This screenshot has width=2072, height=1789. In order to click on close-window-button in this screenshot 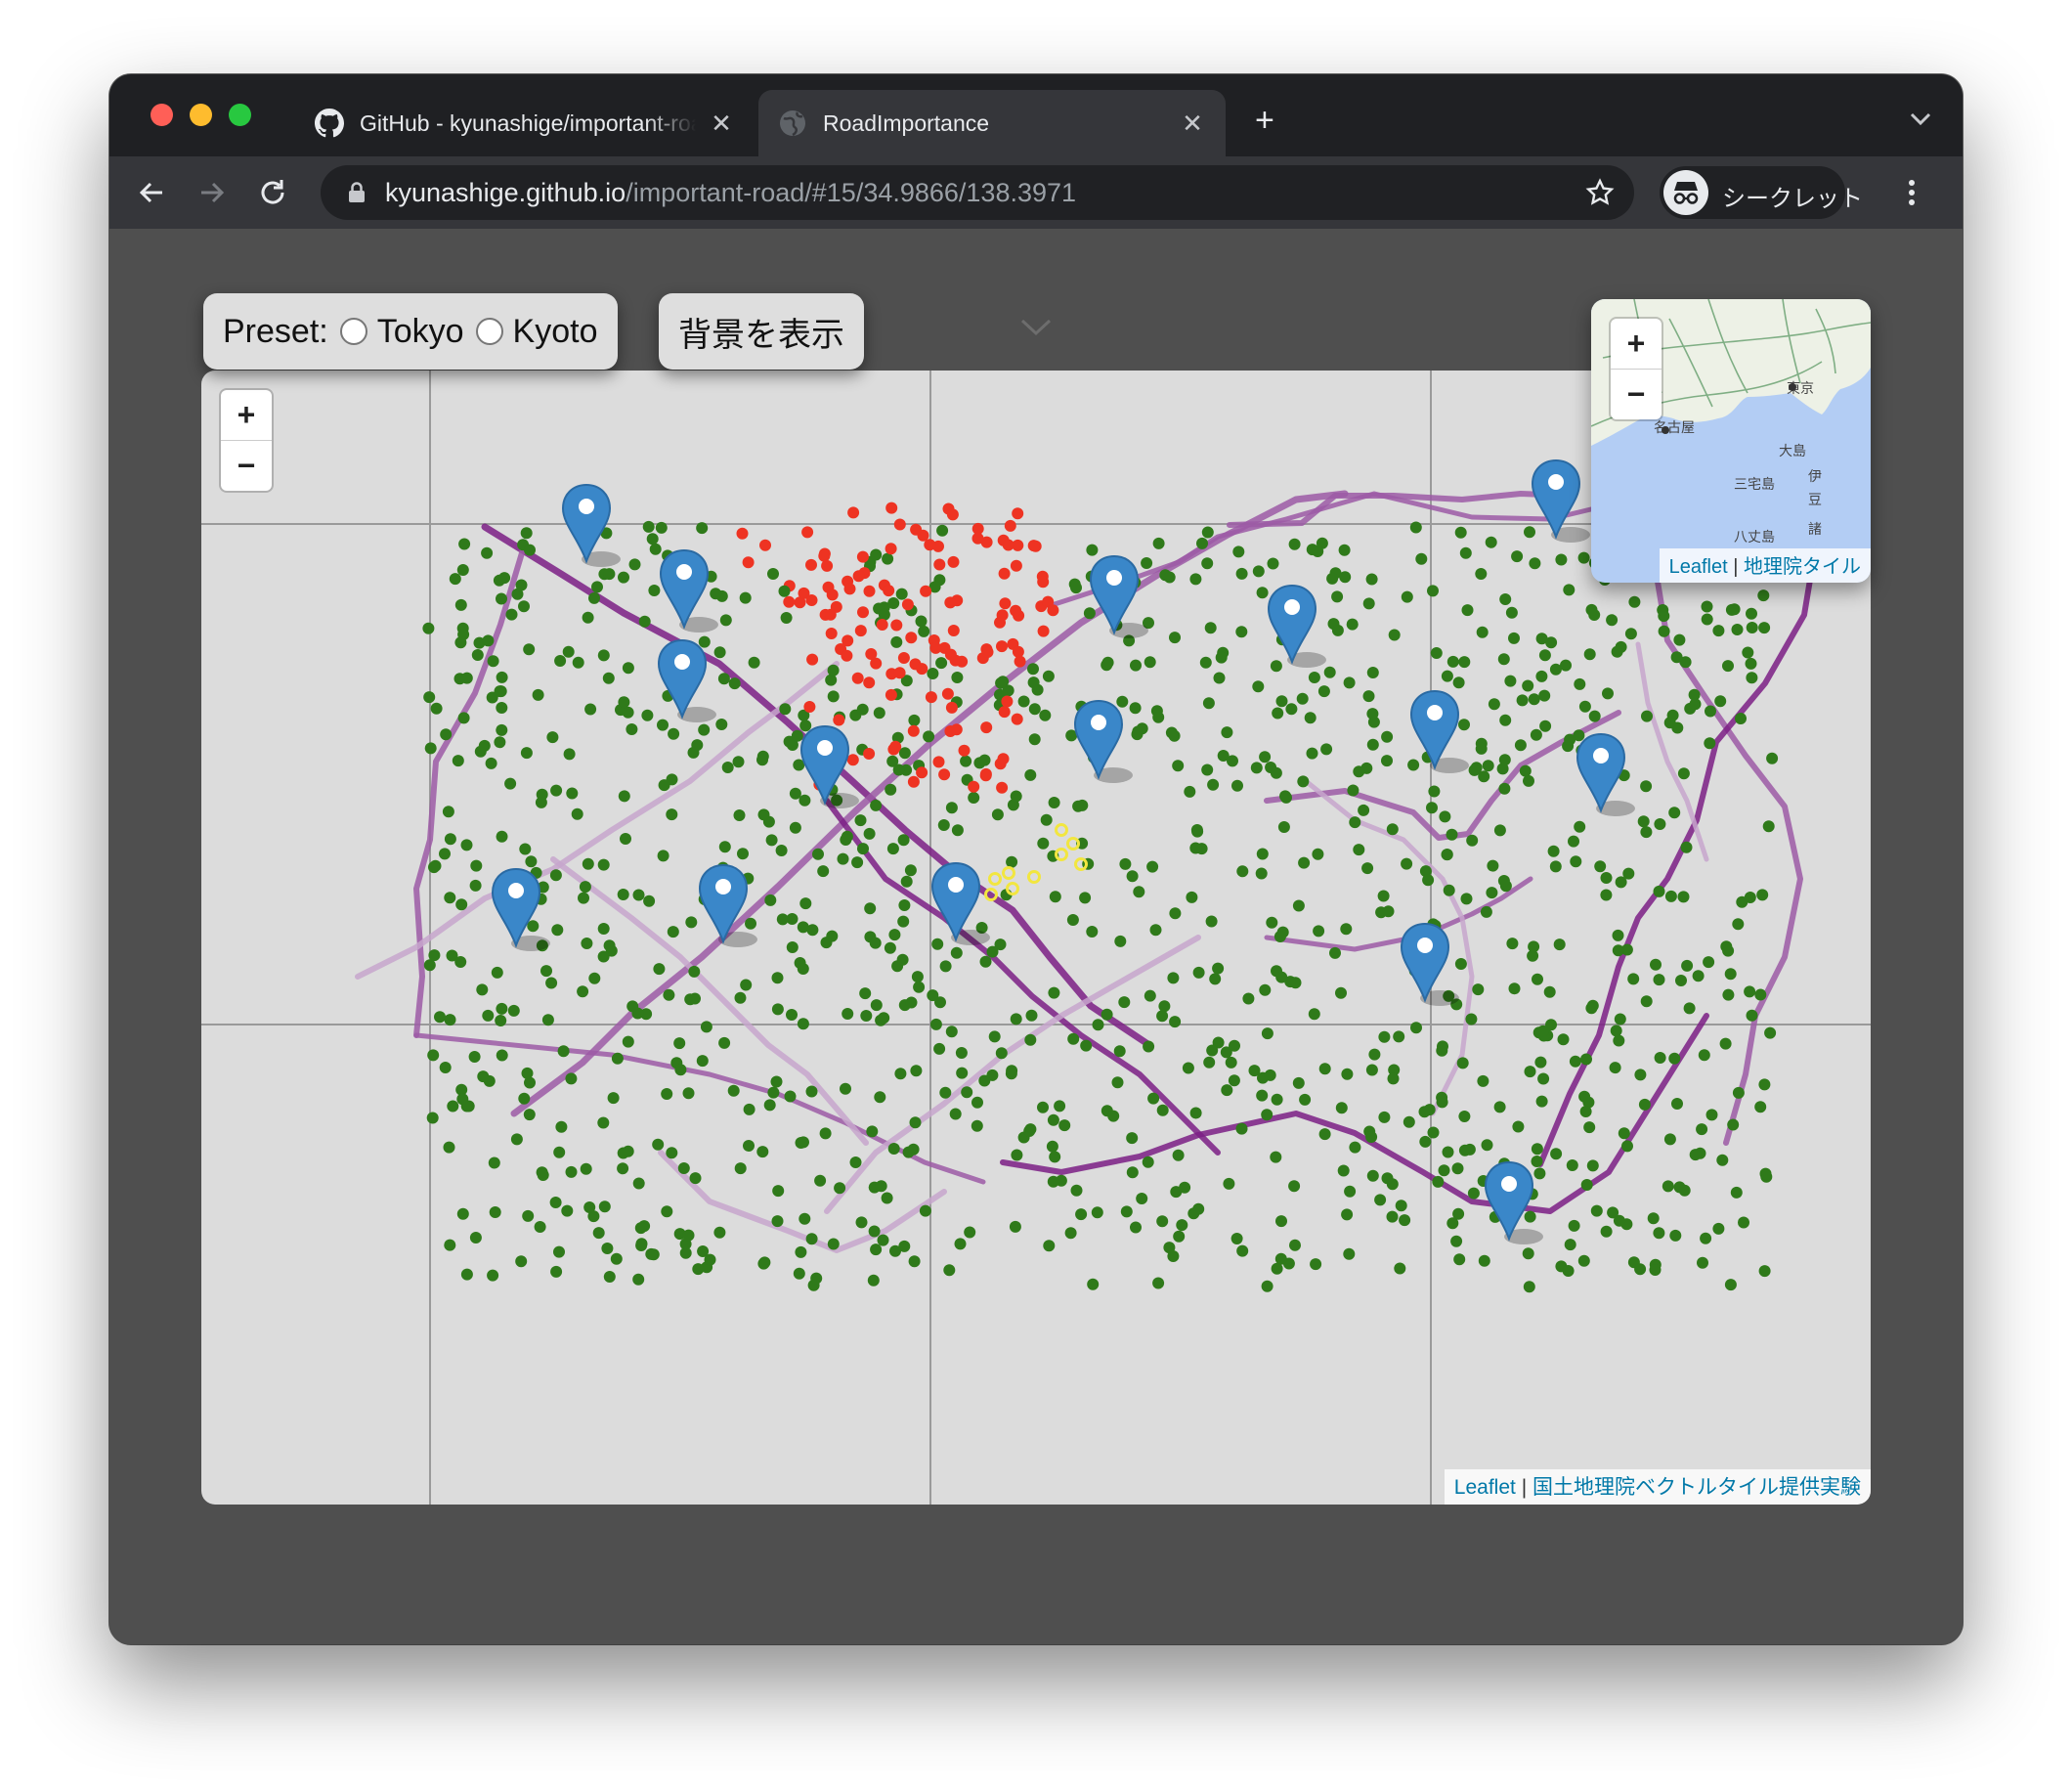, I will do `click(162, 115)`.